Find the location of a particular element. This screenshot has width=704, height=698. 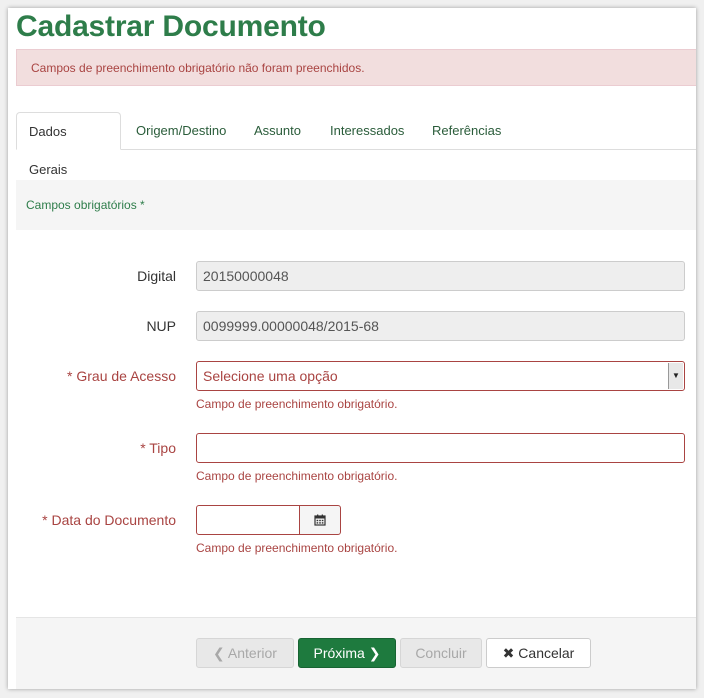

nup-label: NUP is located at coordinates (161, 326).